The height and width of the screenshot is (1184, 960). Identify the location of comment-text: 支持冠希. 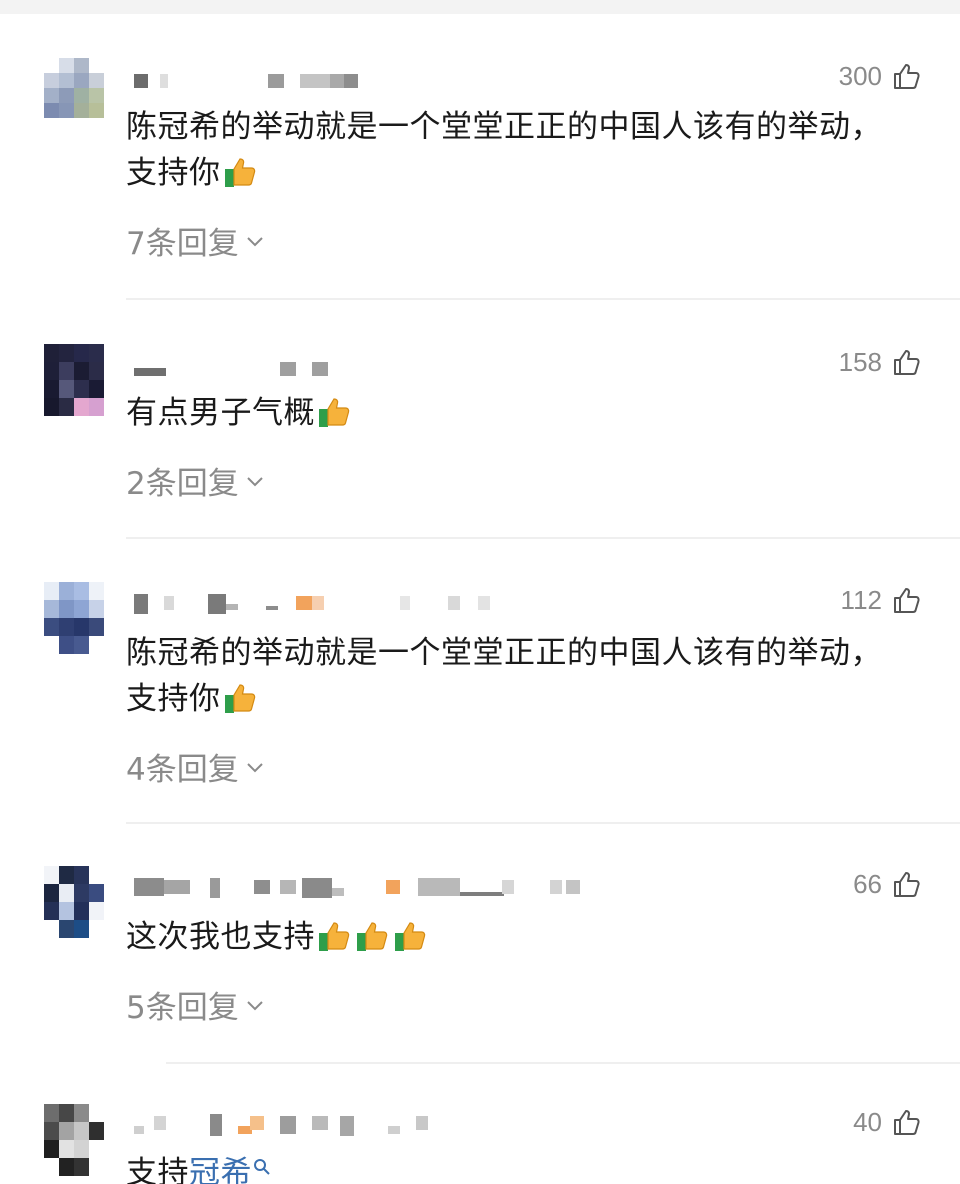
(523, 1167).